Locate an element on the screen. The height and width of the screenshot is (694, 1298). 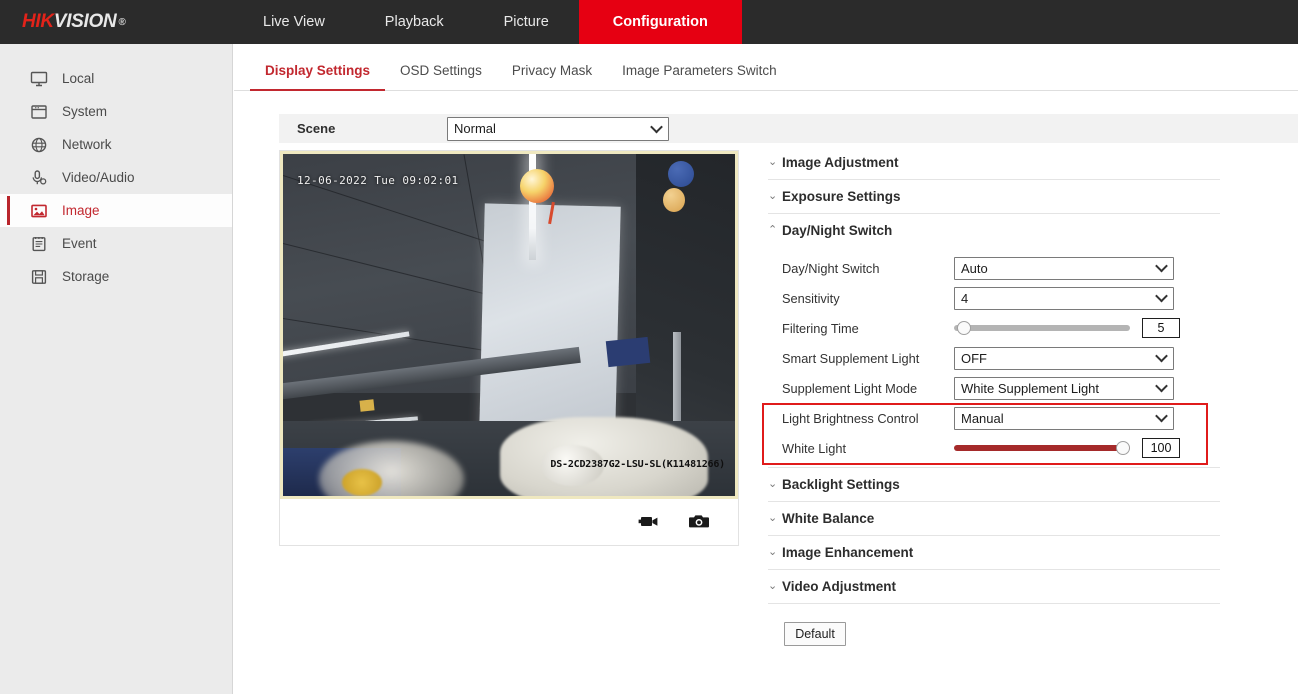
sidebar-label-image: Image is located at coordinates (81, 210).